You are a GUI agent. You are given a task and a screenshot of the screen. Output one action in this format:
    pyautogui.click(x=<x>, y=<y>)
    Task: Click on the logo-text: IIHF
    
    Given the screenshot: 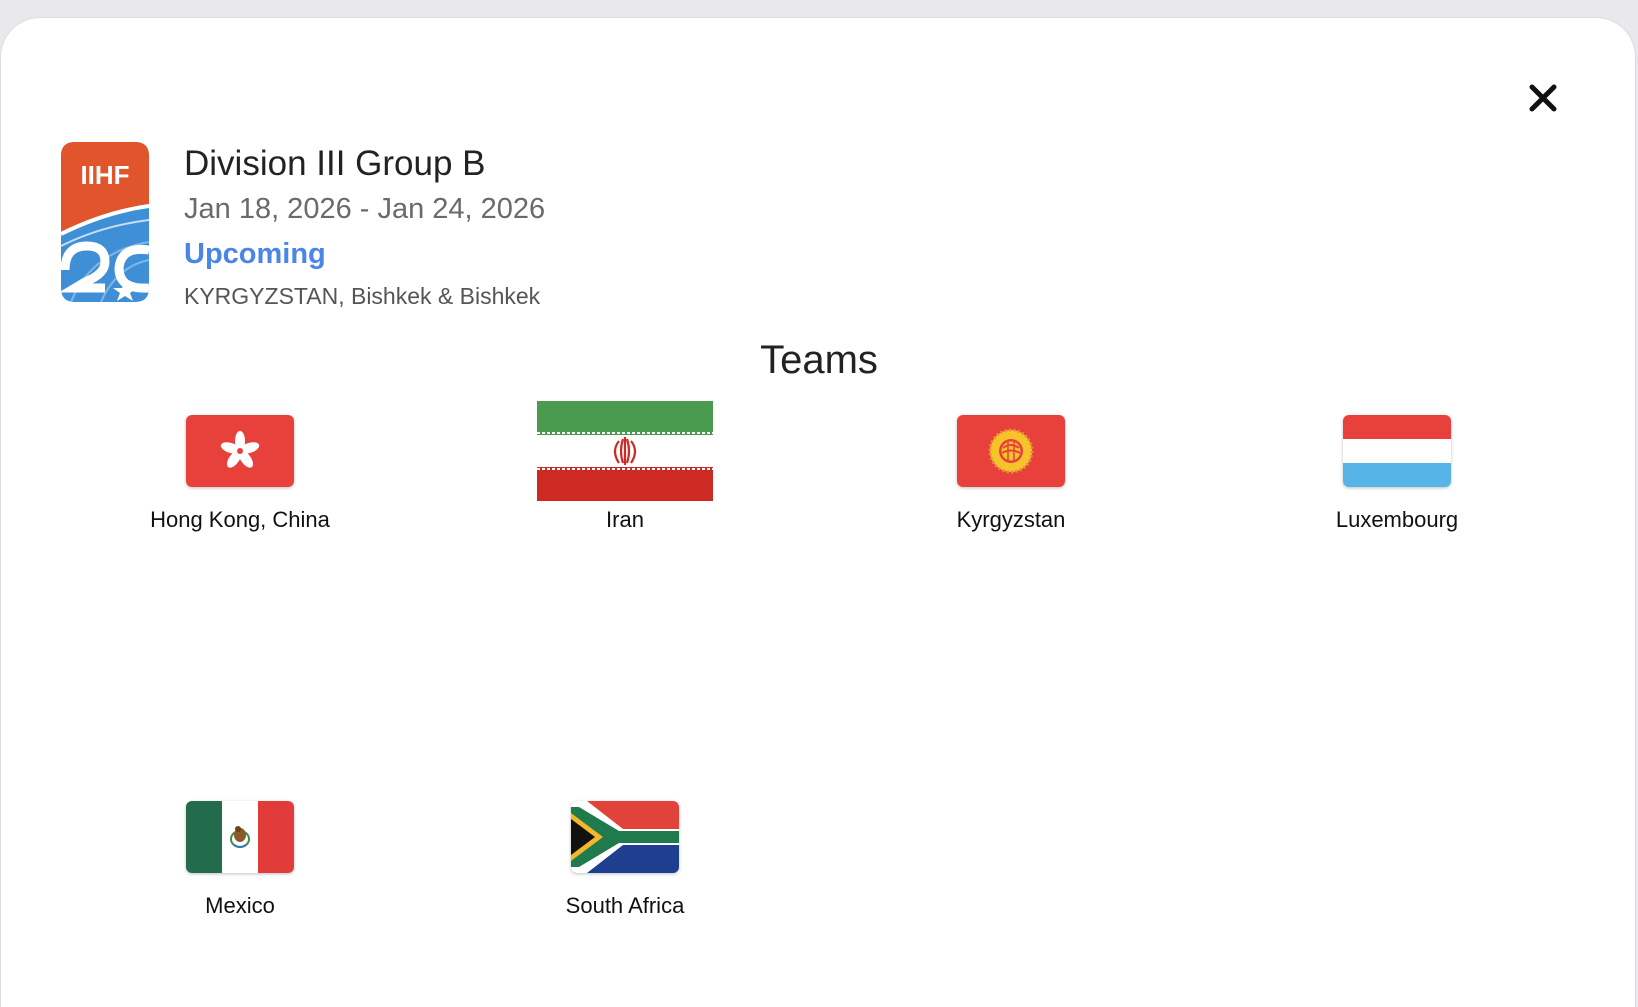 What is the action you would take?
    pyautogui.click(x=104, y=175)
    